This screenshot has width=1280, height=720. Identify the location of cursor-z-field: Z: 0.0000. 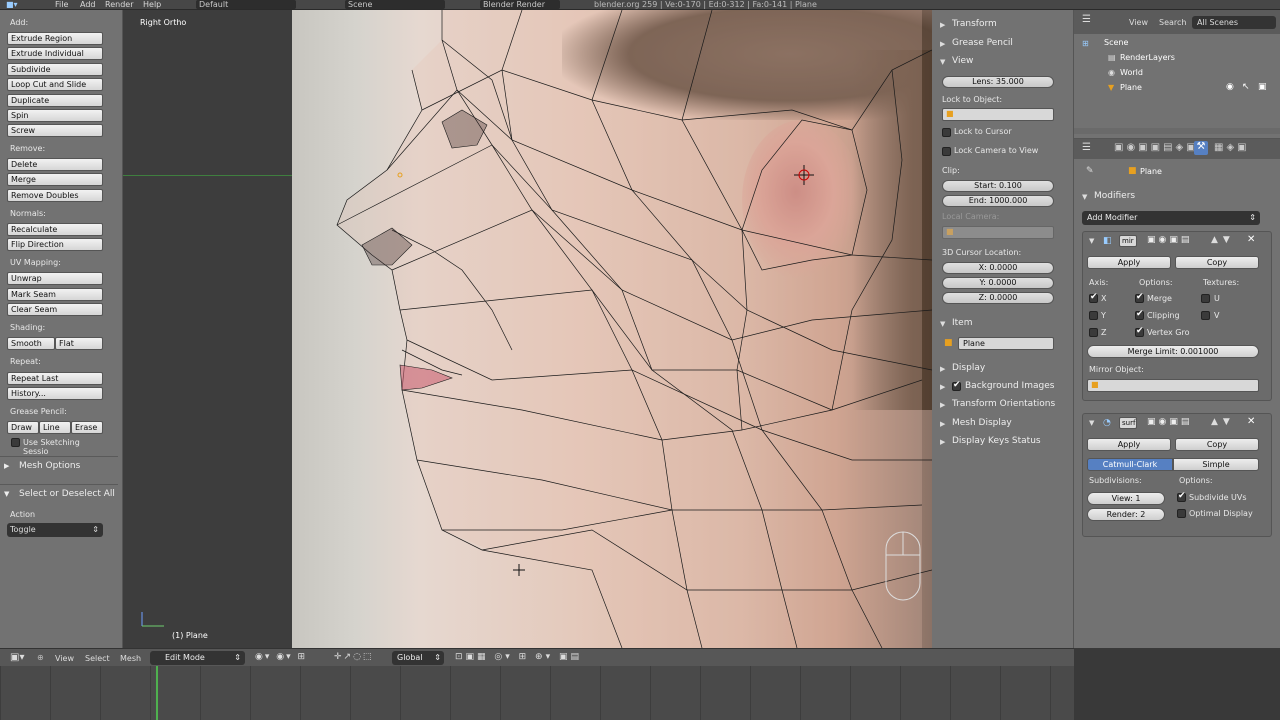
(998, 298).